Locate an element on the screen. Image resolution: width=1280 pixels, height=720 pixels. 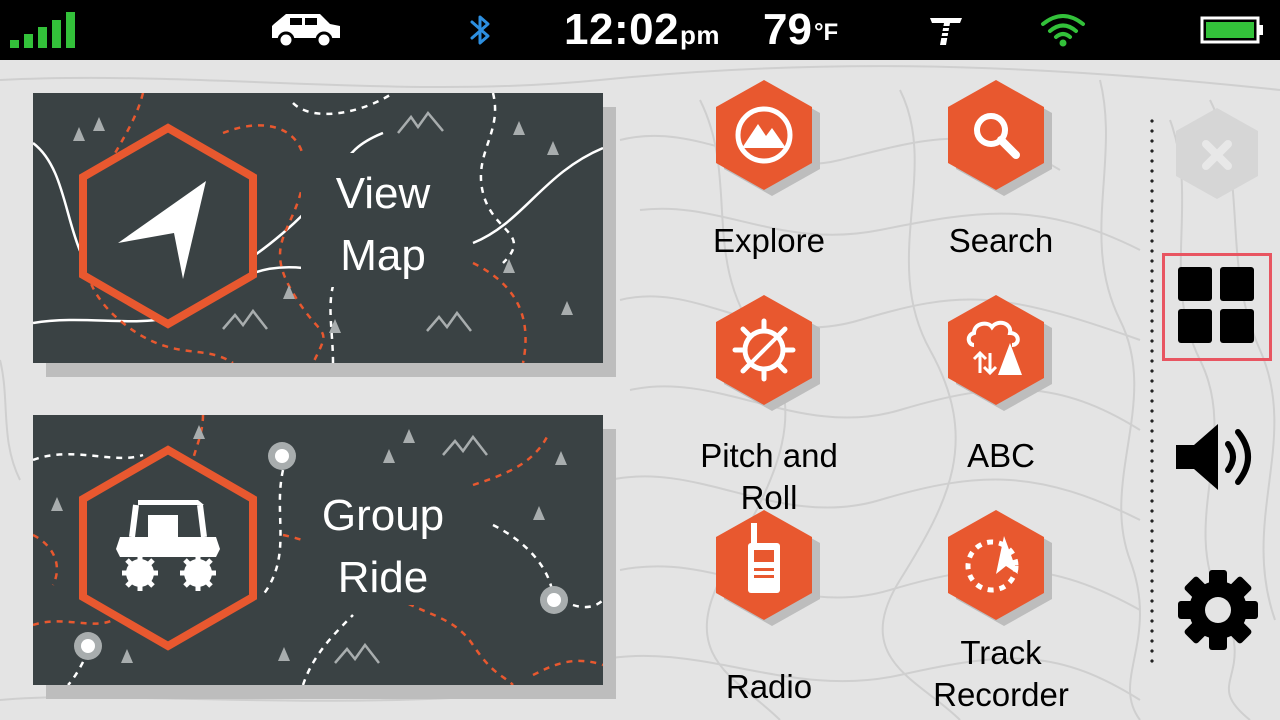
track-recorder-tile: Track Recorder is located at coordinates (1001, 612).